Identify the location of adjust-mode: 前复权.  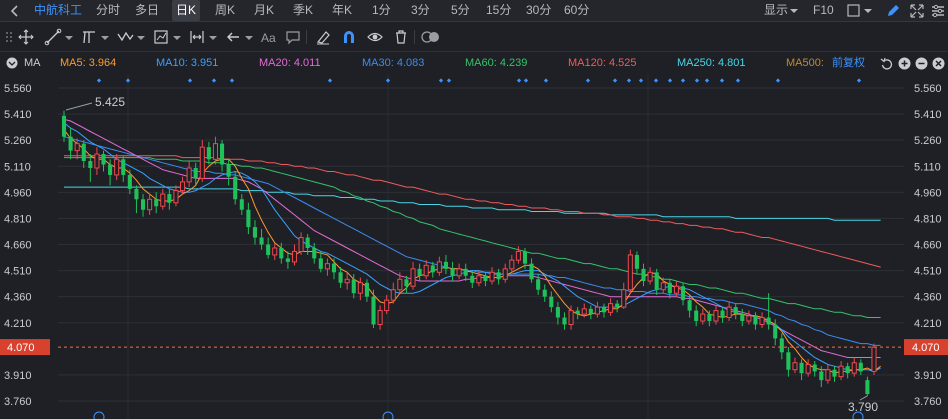
(848, 63).